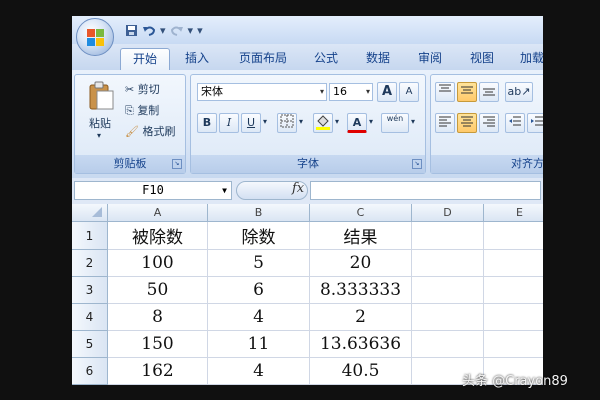  I want to click on cell-a4: 8, so click(158, 317).